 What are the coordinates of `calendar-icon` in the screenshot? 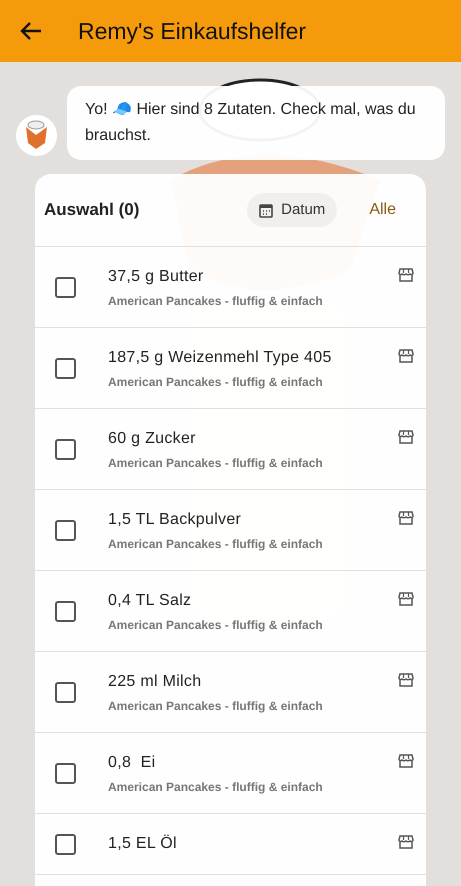 It's located at (266, 210).